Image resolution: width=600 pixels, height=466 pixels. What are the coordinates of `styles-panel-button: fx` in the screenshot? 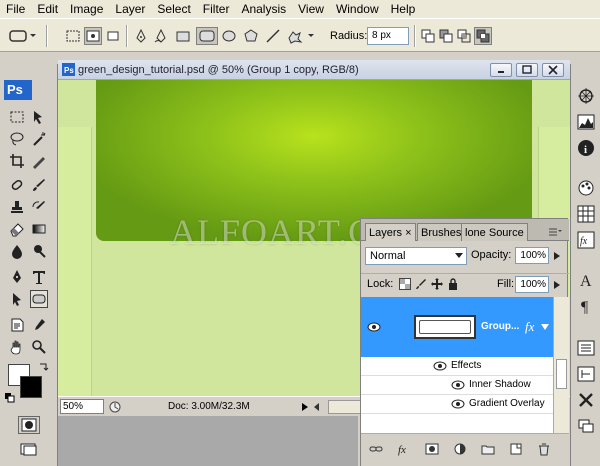 It's located at (586, 240).